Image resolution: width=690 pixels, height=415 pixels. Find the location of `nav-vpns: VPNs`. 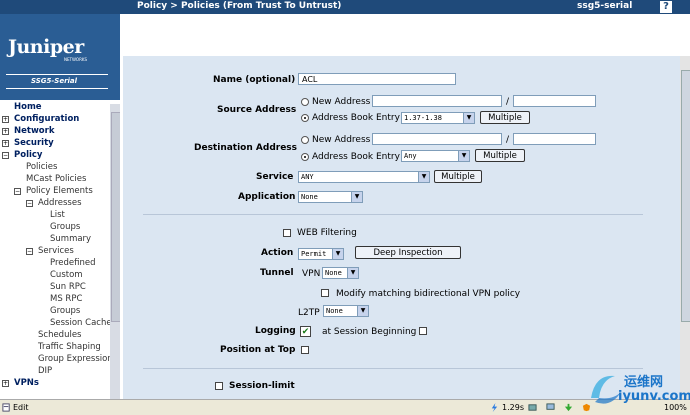

nav-vpns: VPNs is located at coordinates (26, 383).